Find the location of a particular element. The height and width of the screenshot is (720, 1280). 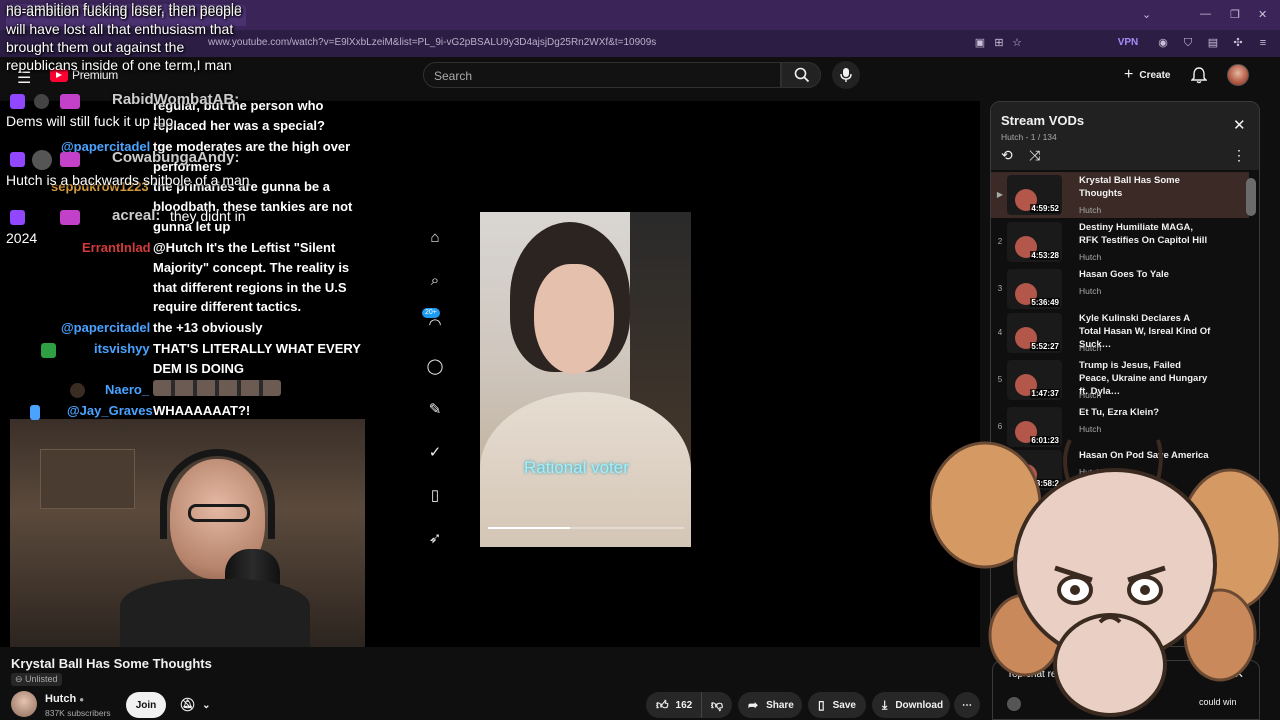

dislike-button: 👎︎ is located at coordinates (717, 705).